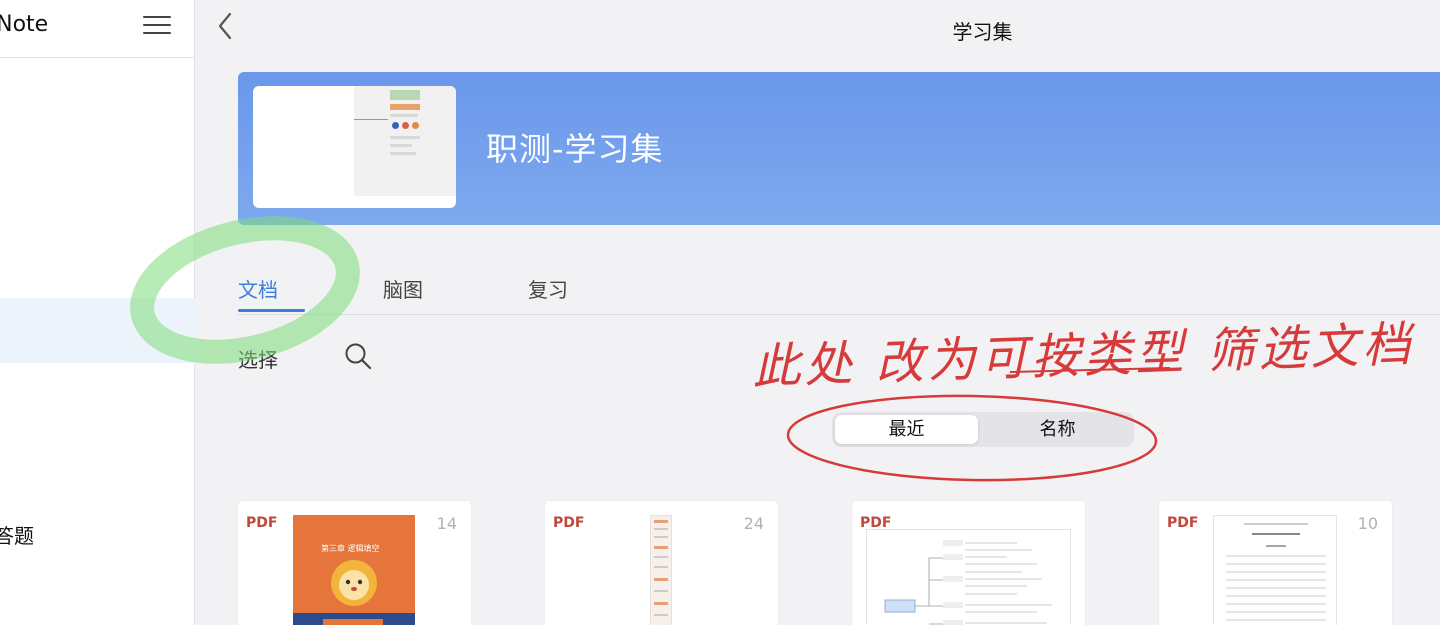 The image size is (1440, 625). What do you see at coordinates (17, 534) in the screenshot?
I see `sidebar-item-label: 答题` at bounding box center [17, 534].